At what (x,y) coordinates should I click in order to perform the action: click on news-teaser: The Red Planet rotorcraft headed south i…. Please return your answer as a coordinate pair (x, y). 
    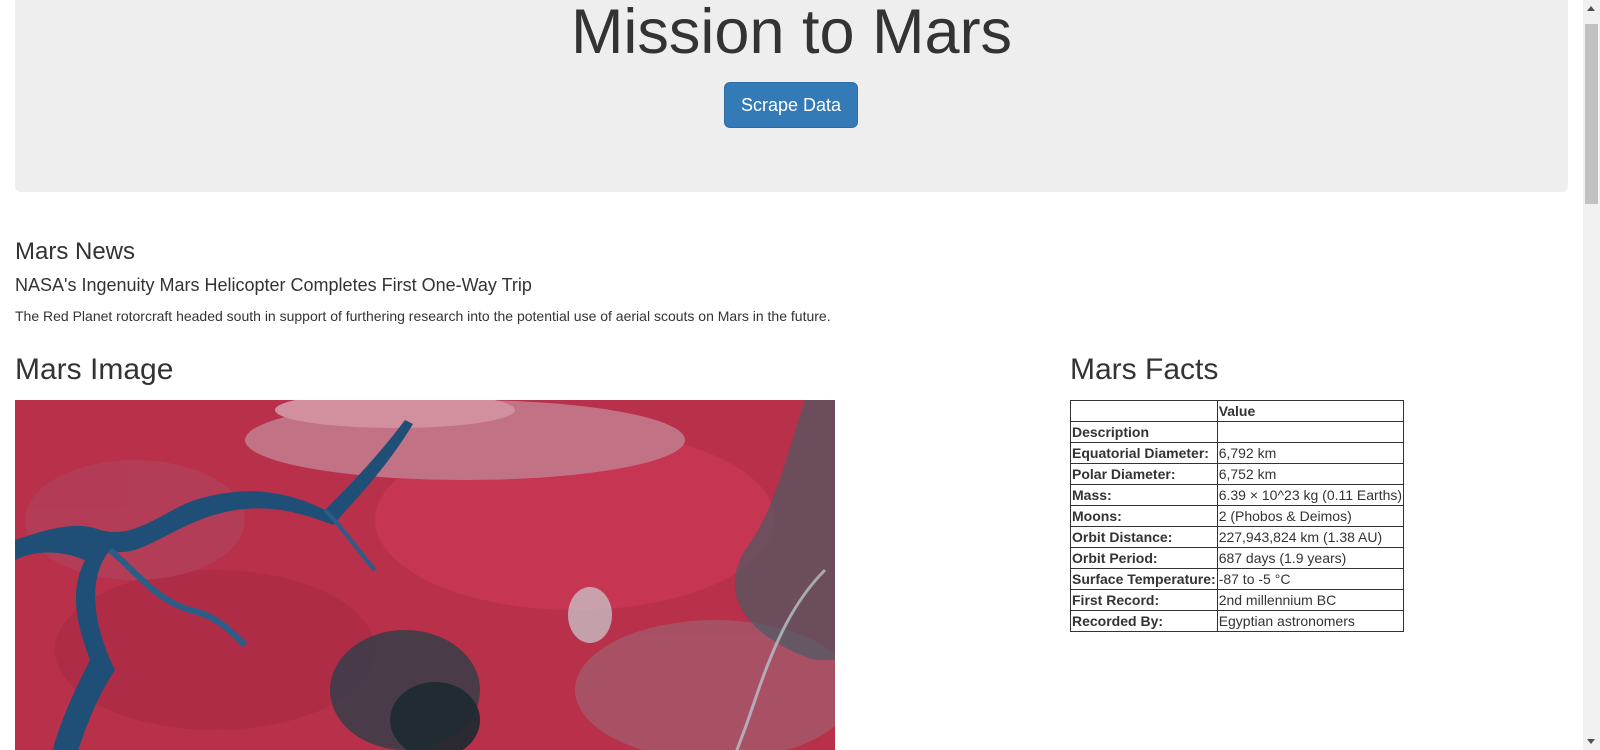
    Looking at the image, I should click on (423, 316).